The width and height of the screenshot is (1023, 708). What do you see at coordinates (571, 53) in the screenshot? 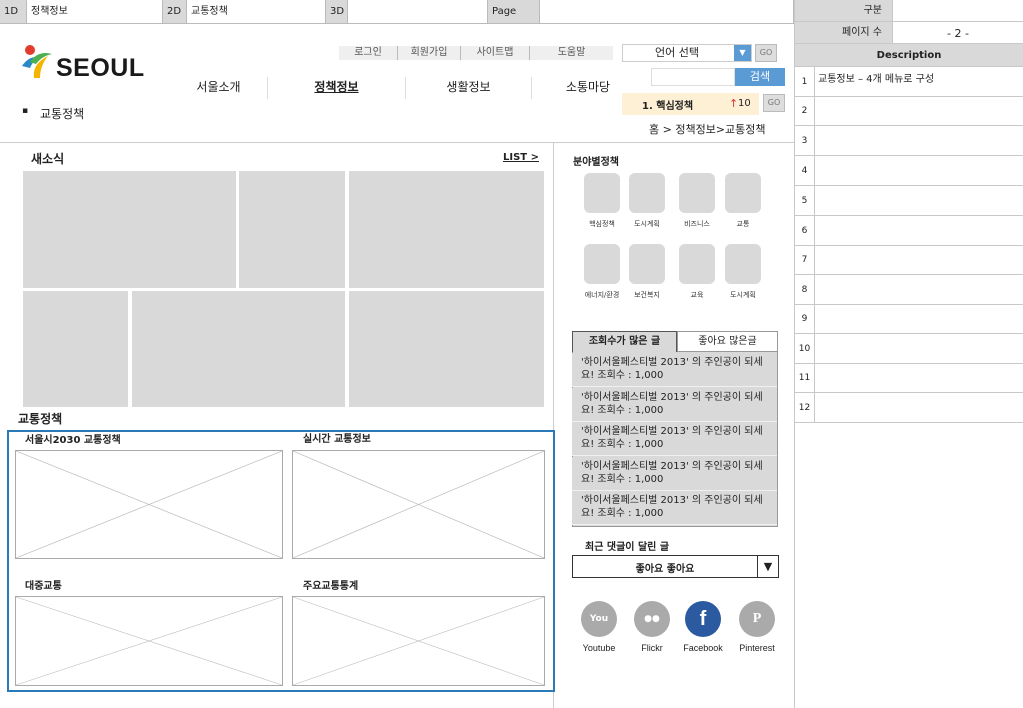
I see `help-link: 도움말` at bounding box center [571, 53].